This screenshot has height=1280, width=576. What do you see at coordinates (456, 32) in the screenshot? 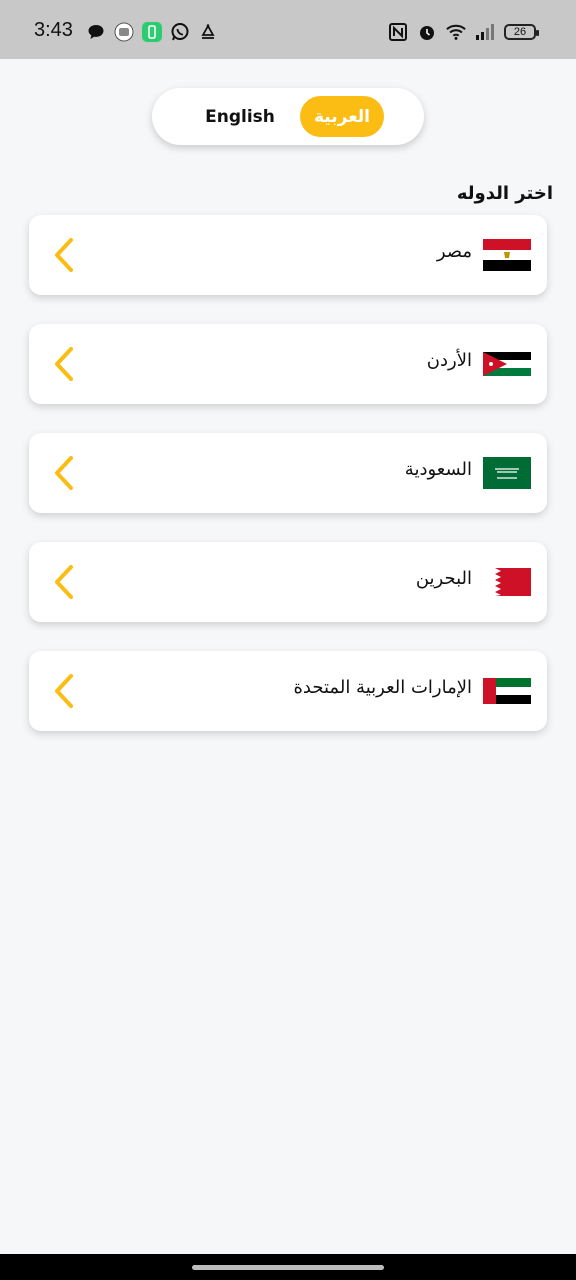
I see `wifi-icon` at bounding box center [456, 32].